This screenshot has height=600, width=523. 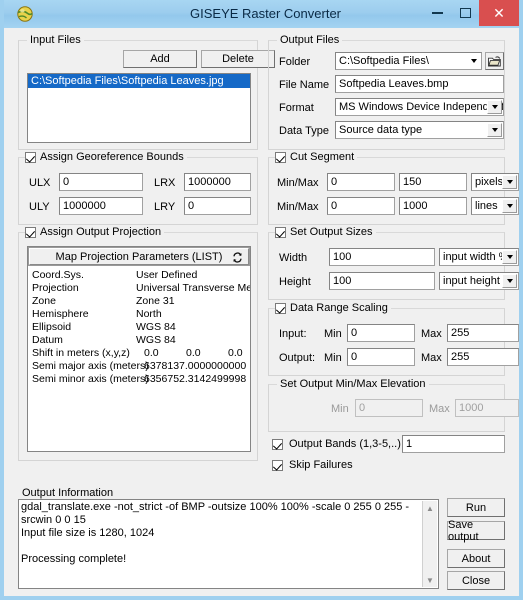 I want to click on width-unit-combo: input width %, so click(x=479, y=257).